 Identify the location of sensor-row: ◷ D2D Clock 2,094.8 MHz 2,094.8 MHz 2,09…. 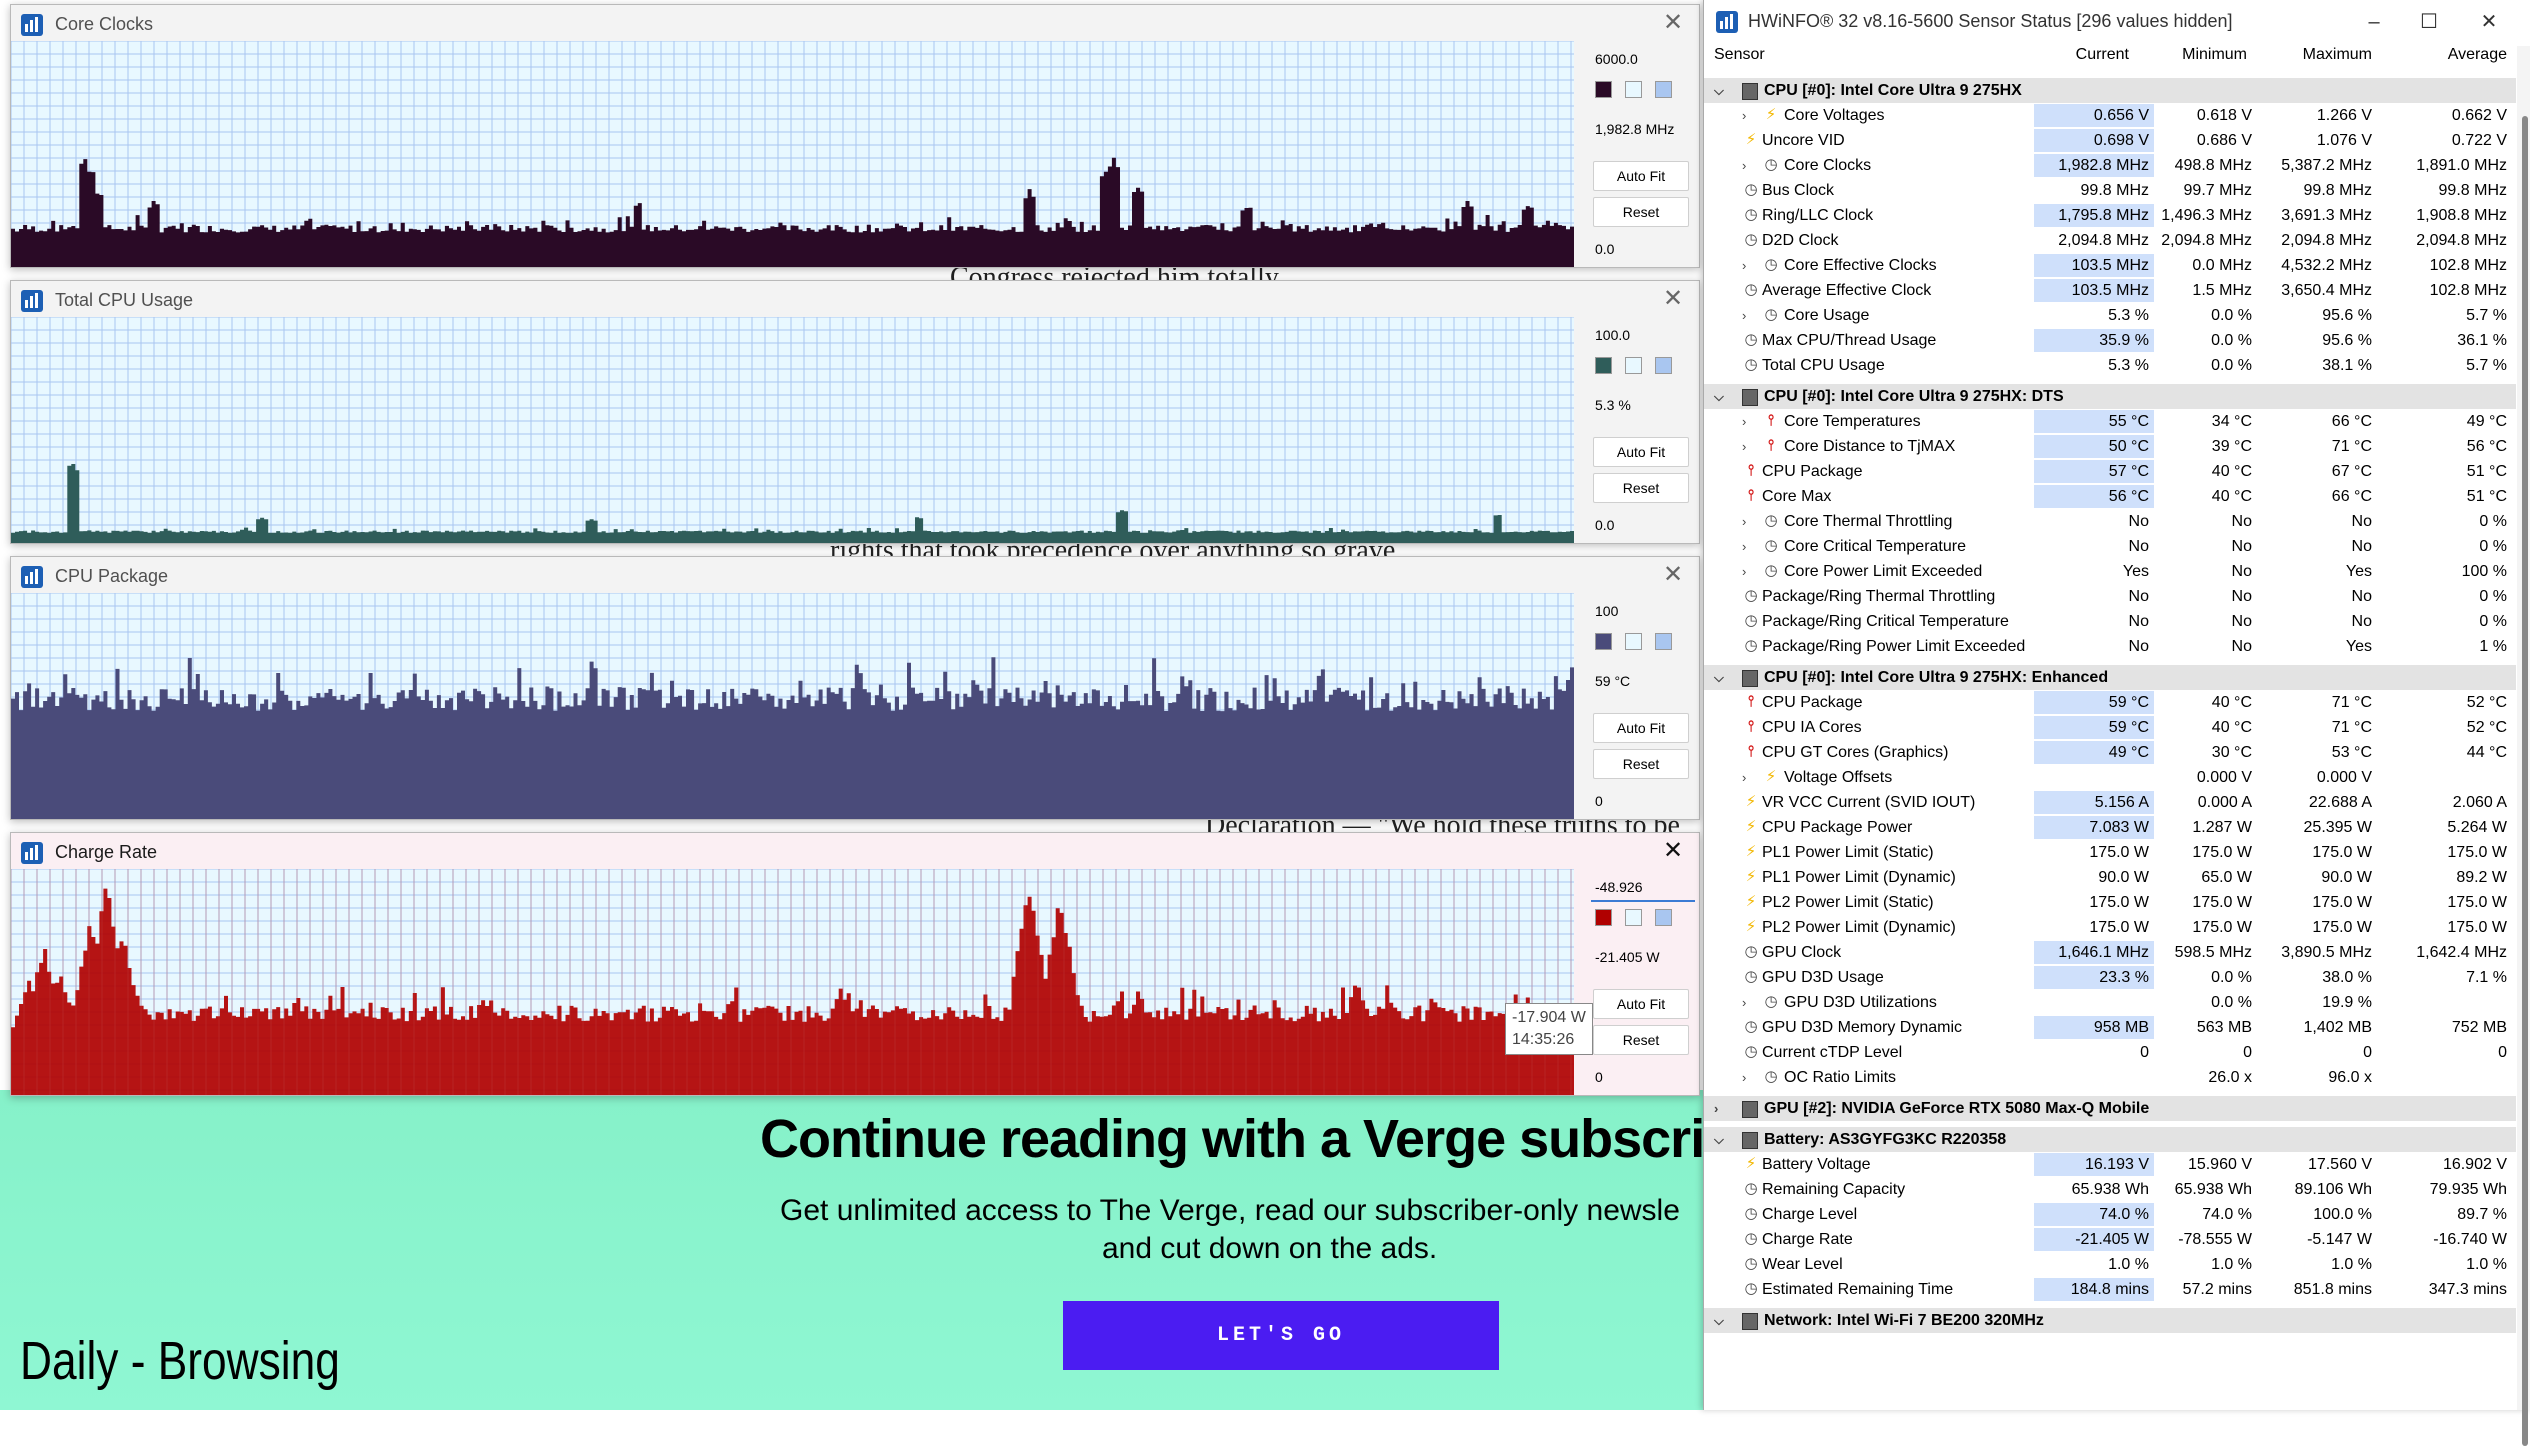
(2110, 240).